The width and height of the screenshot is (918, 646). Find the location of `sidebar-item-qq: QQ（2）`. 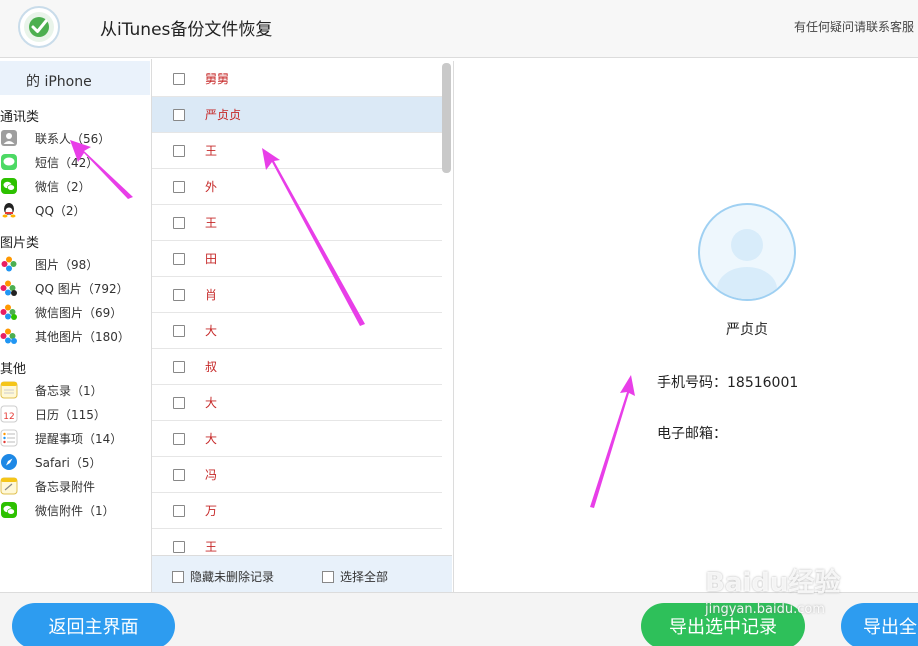

sidebar-item-qq: QQ（2） is located at coordinates (75, 210).